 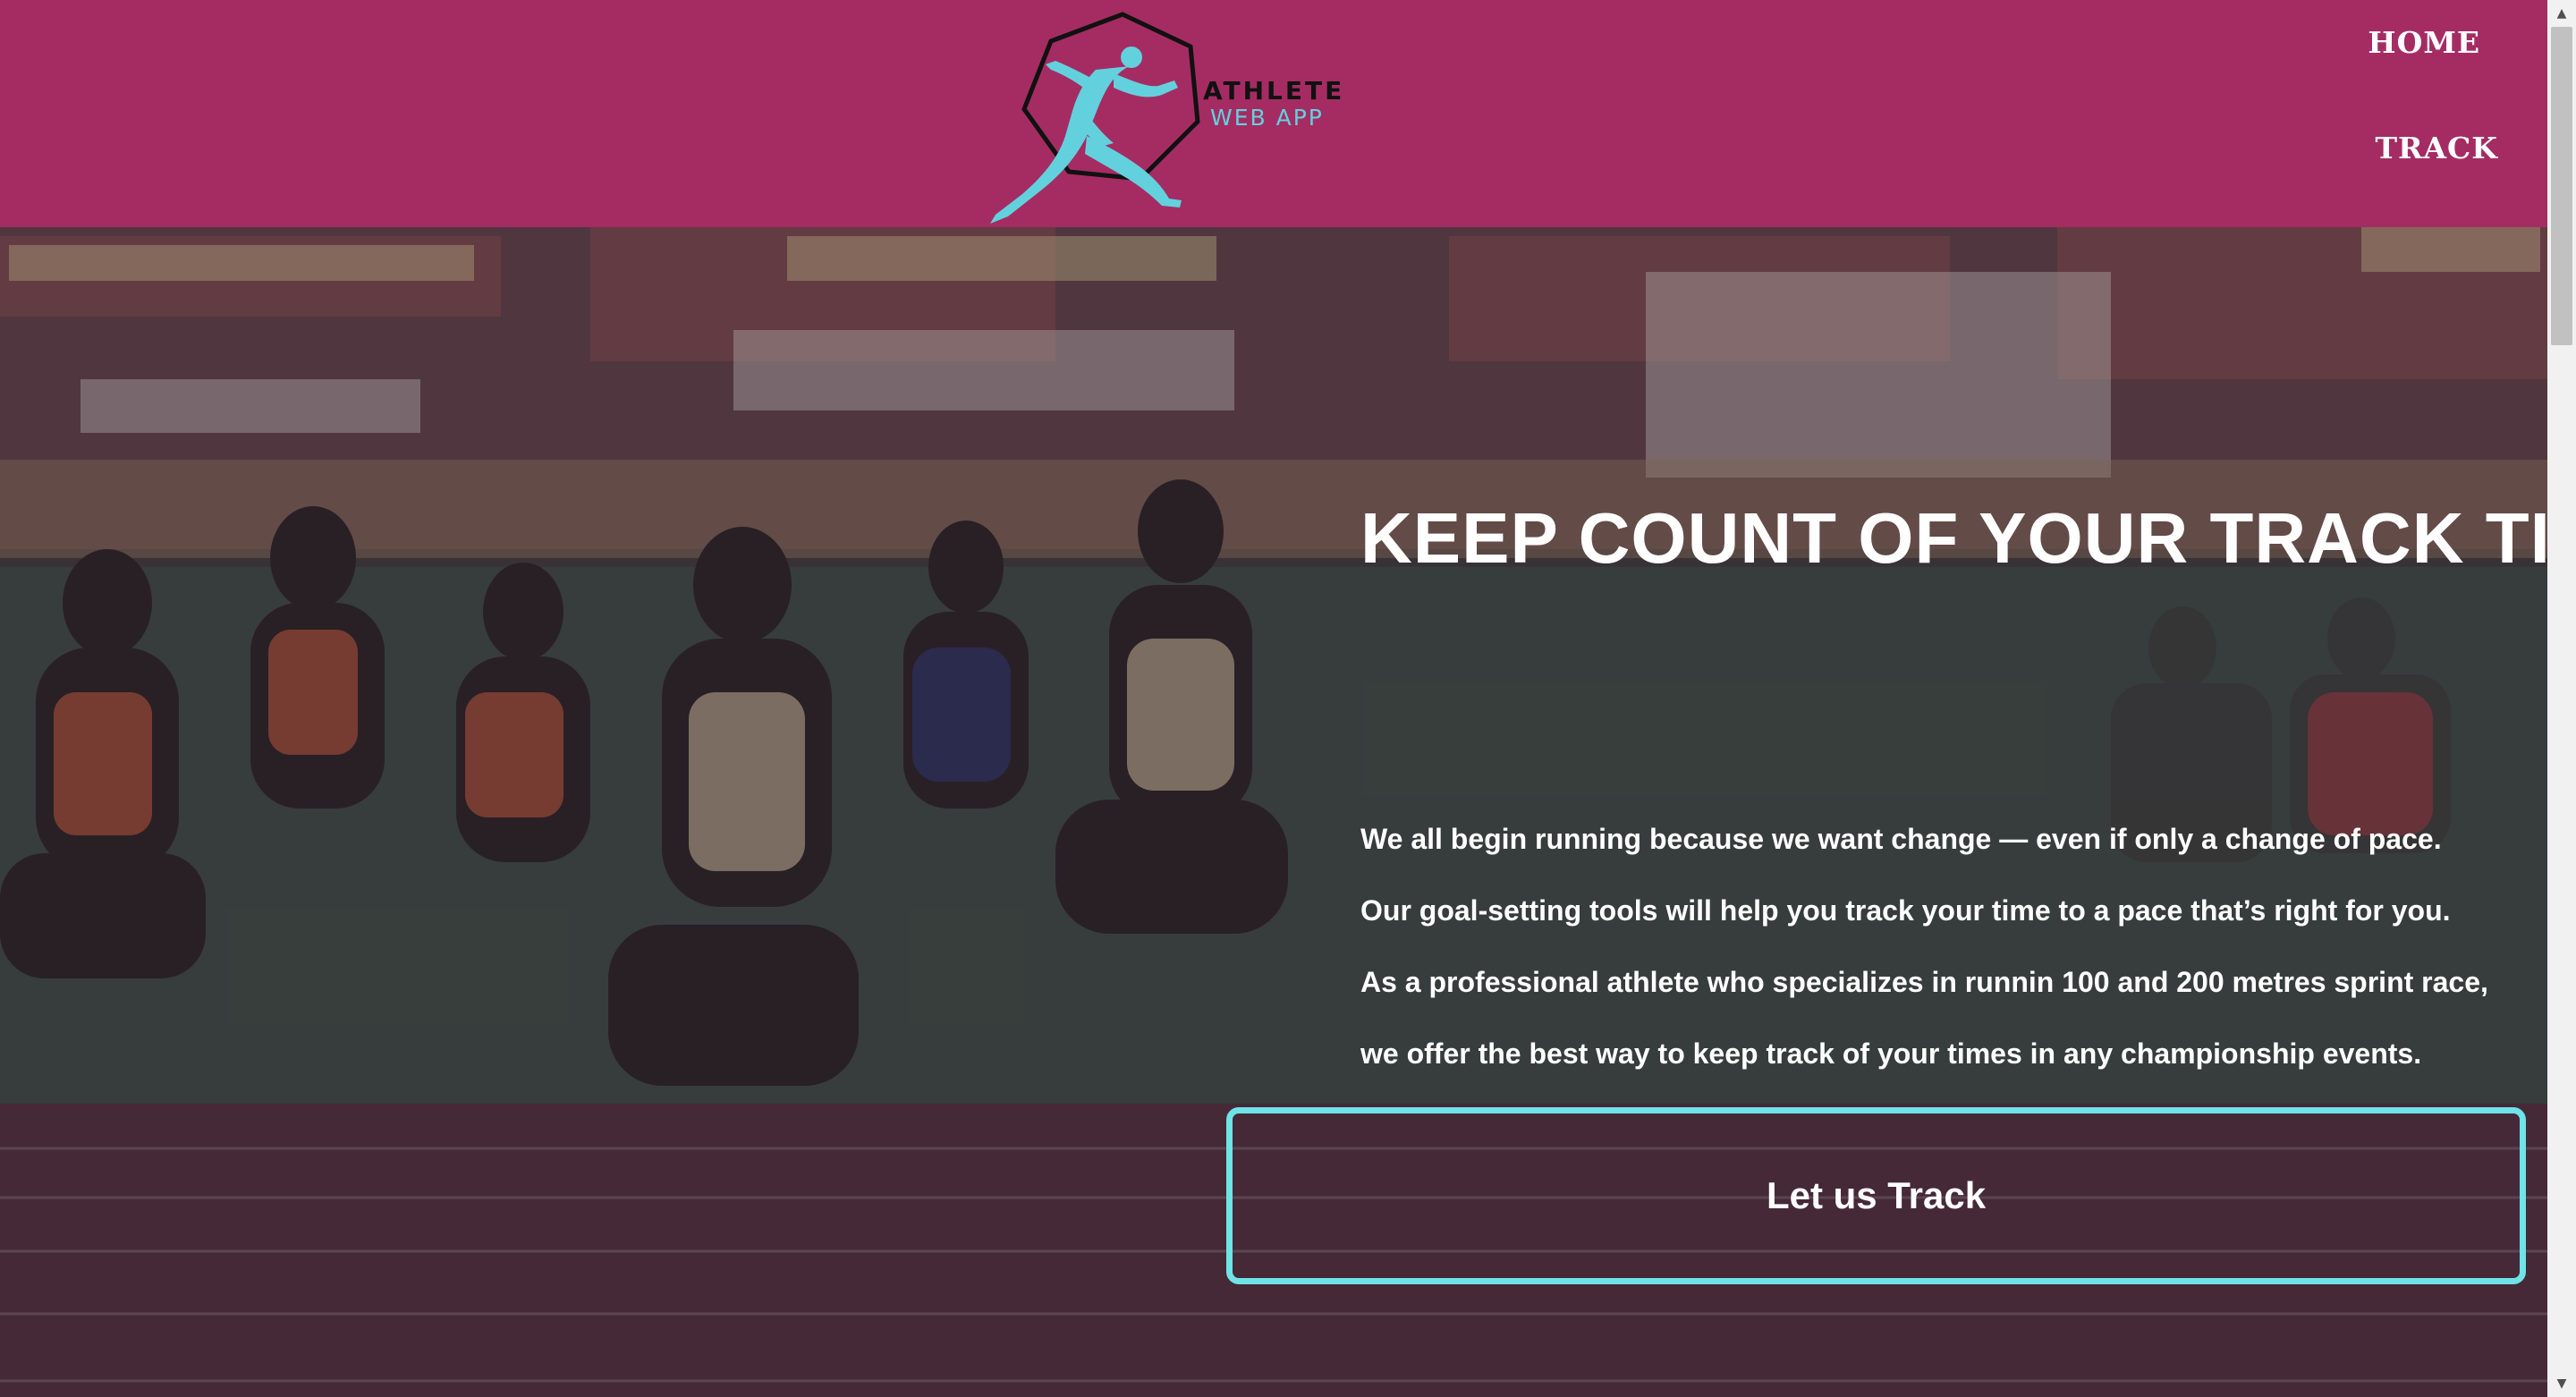 I want to click on logo: ATHLETE WEB APP, so click(x=1167, y=121).